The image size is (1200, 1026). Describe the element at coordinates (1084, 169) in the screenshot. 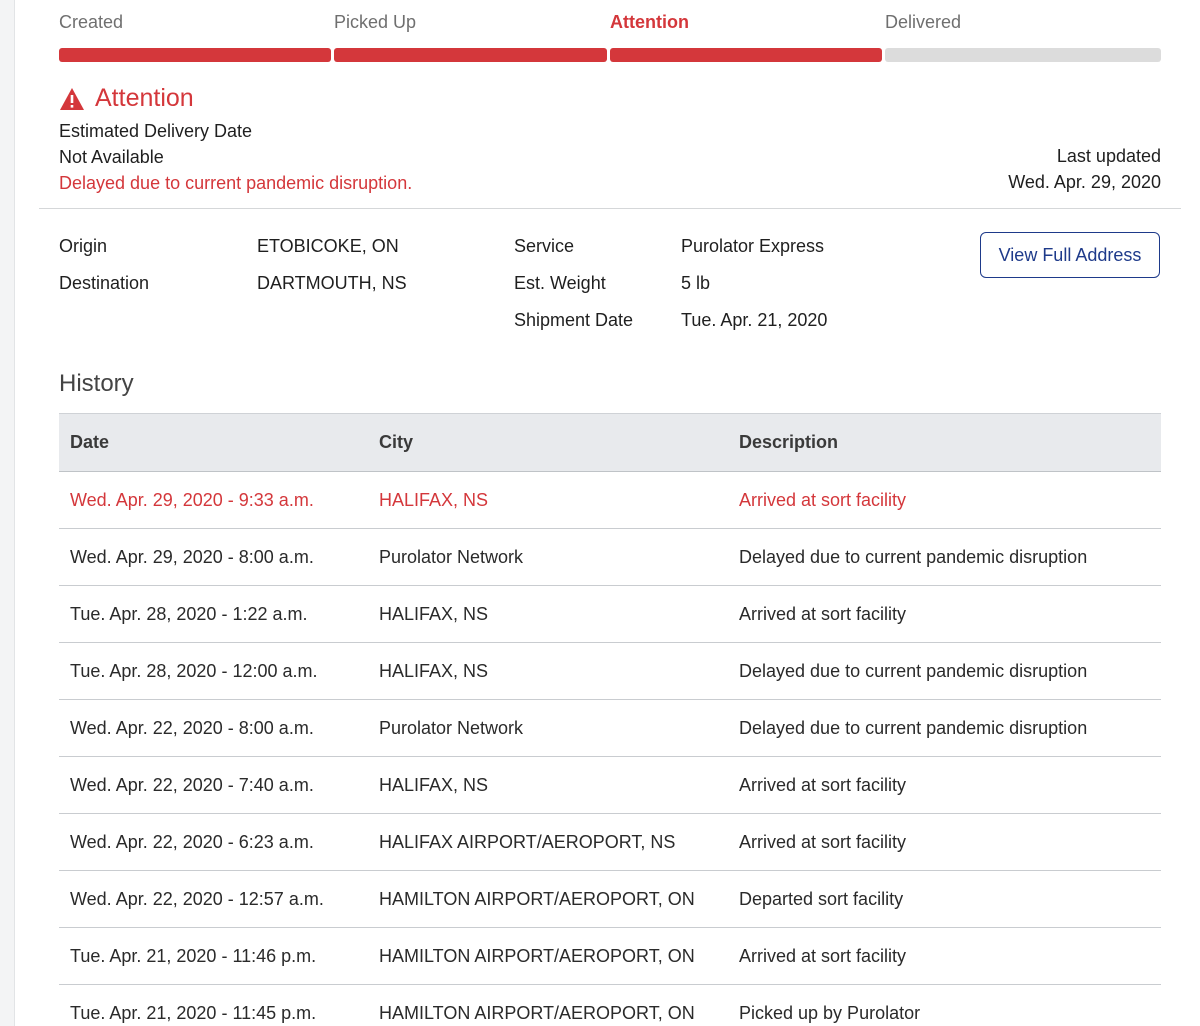

I see `last-updated: Last updated Wed. Apr. 29, 2020` at that location.